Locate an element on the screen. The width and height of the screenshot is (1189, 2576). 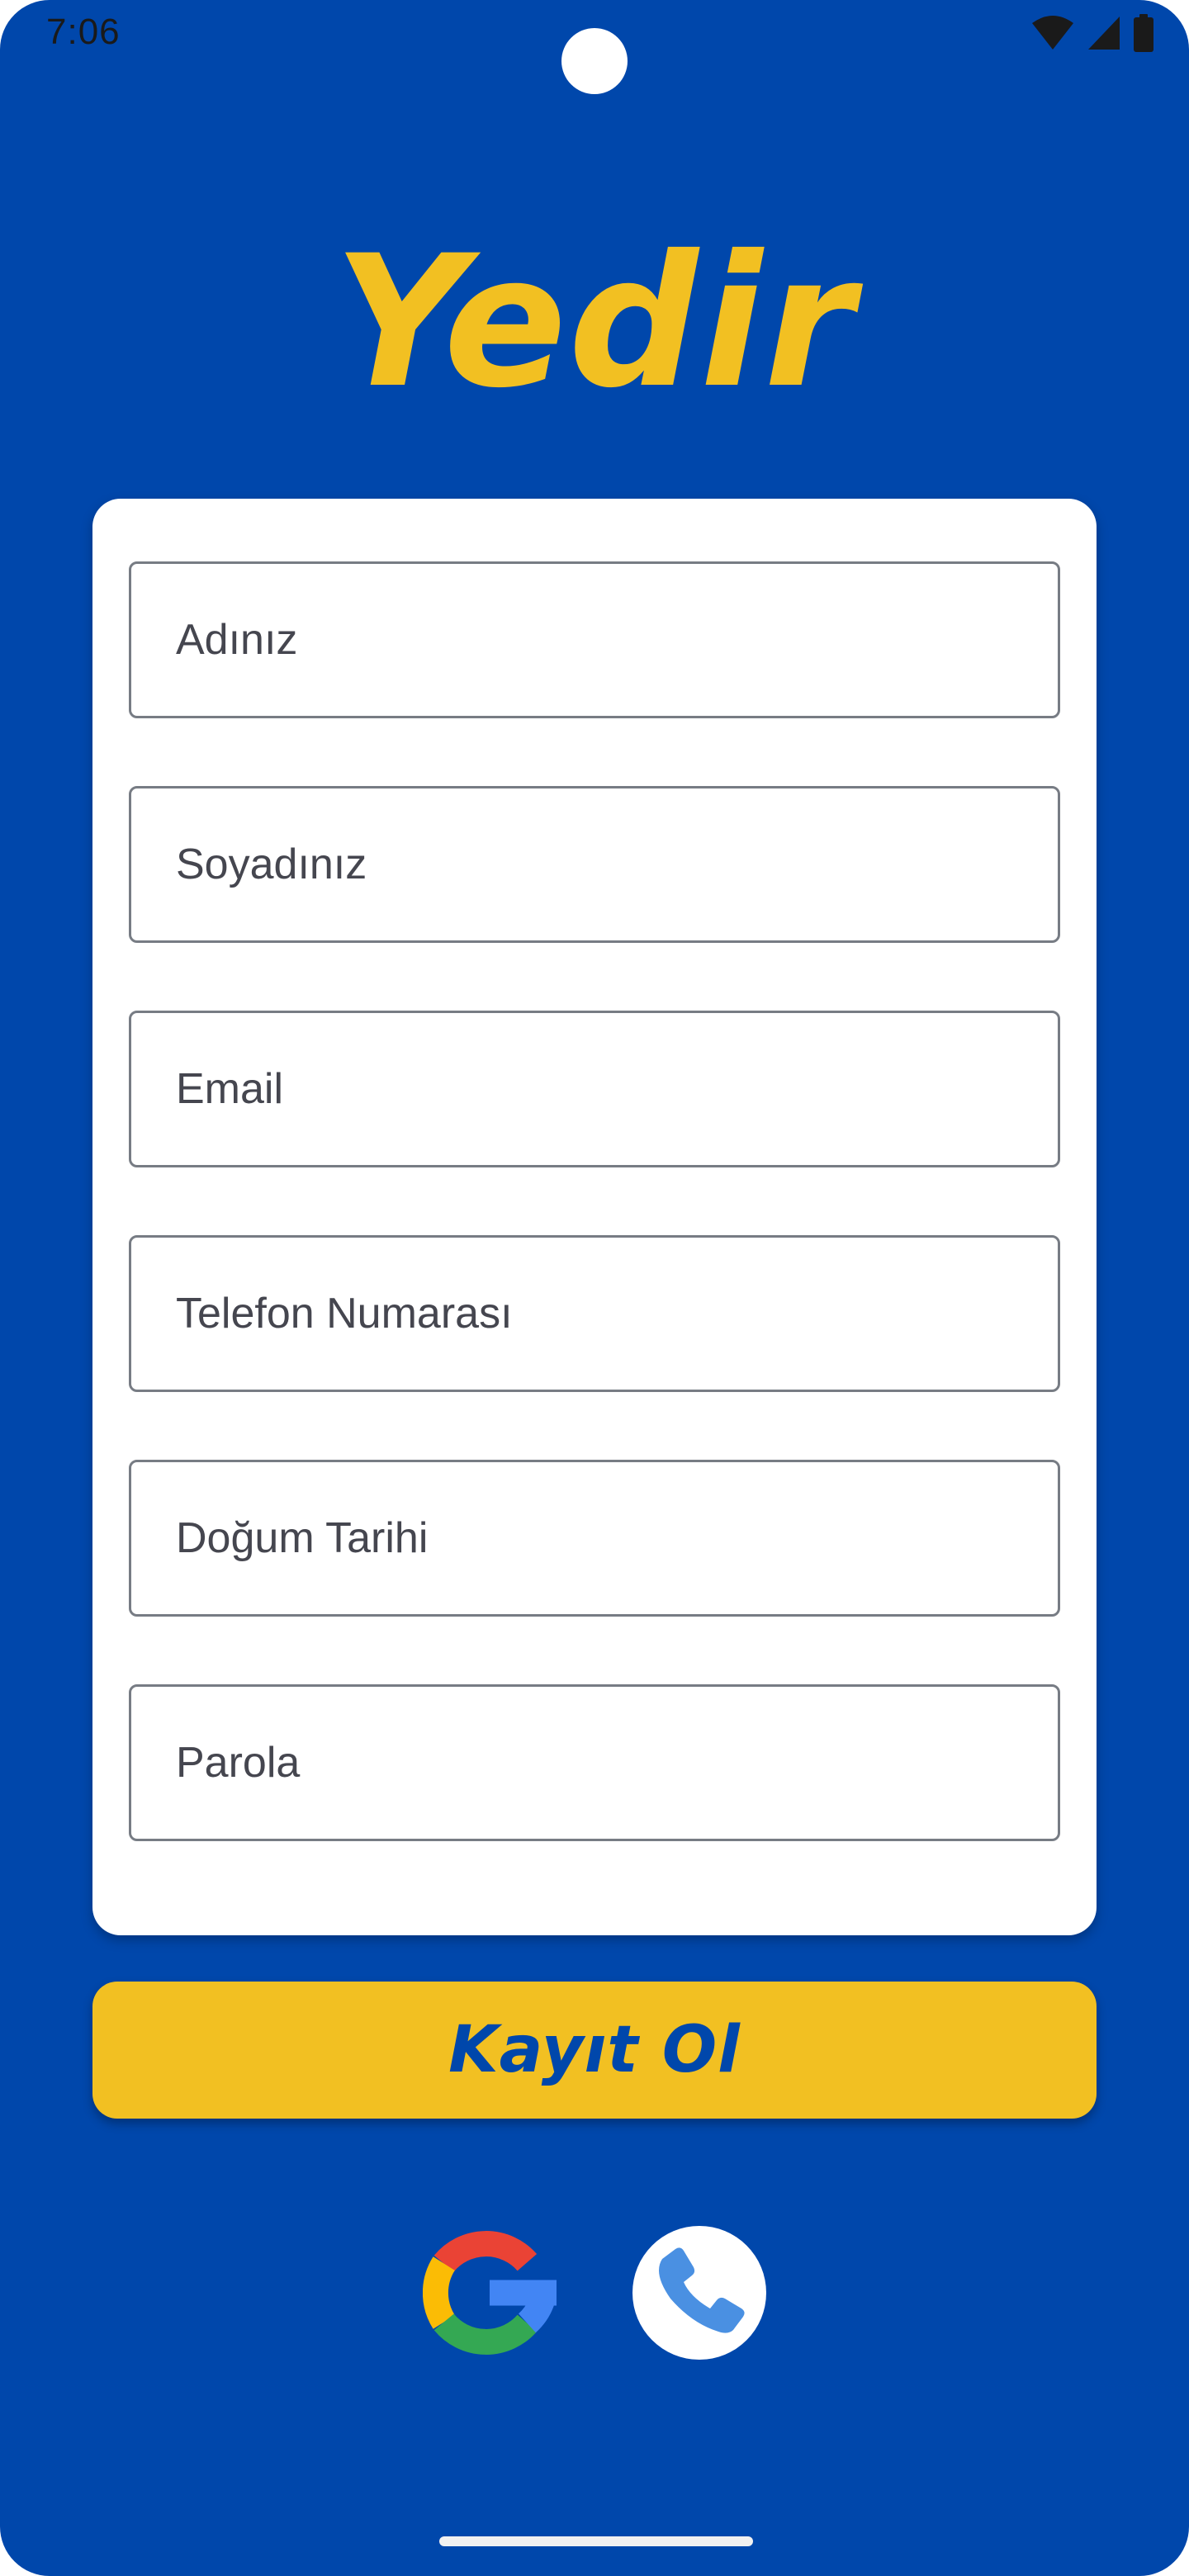
phone-login-button is located at coordinates (699, 2293).